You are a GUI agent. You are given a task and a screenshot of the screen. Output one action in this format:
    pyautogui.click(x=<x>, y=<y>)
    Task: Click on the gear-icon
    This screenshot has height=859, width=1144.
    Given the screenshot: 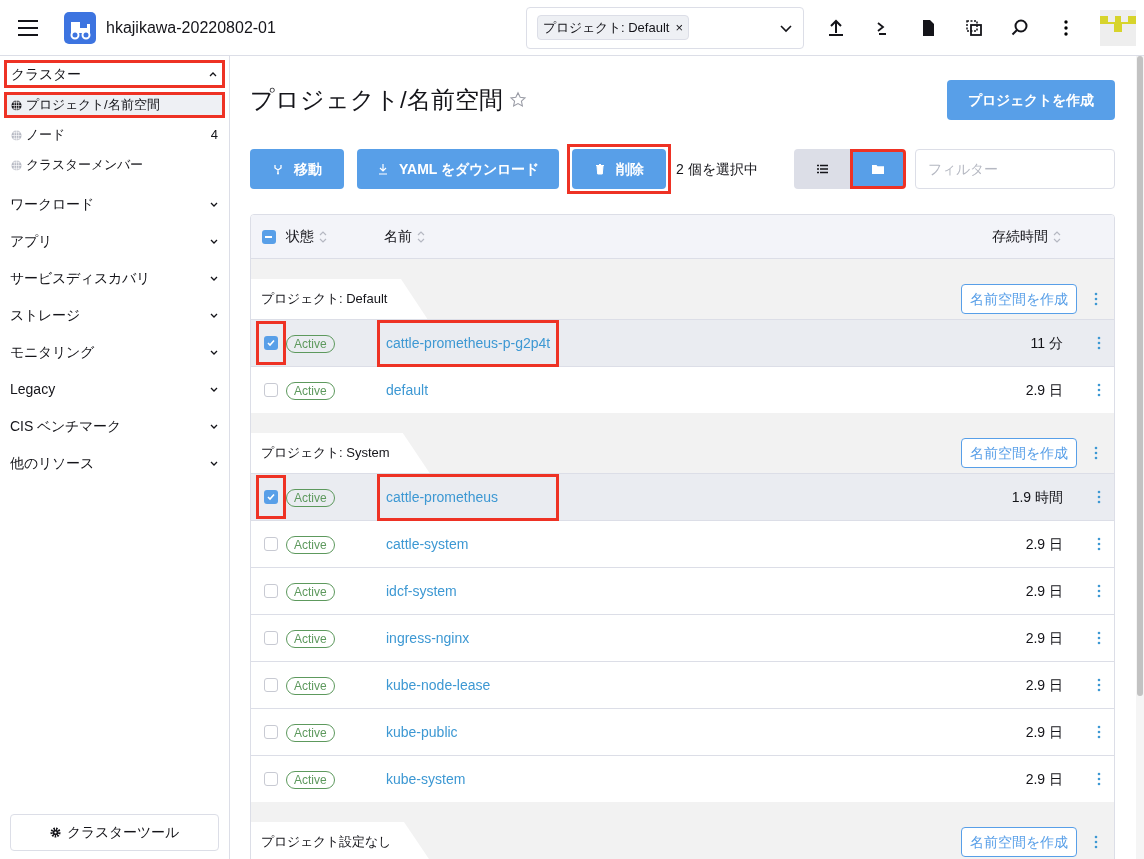 What is the action you would take?
    pyautogui.click(x=55, y=832)
    